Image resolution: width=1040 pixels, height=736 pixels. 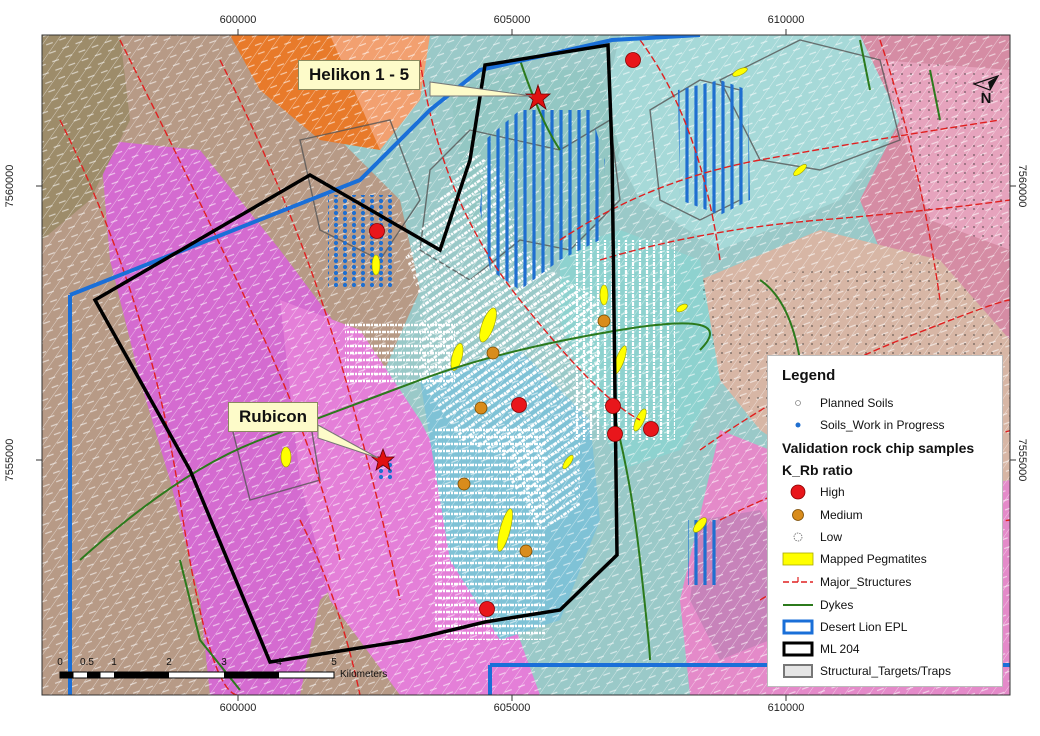 I want to click on north-label: N, so click(x=986, y=98).